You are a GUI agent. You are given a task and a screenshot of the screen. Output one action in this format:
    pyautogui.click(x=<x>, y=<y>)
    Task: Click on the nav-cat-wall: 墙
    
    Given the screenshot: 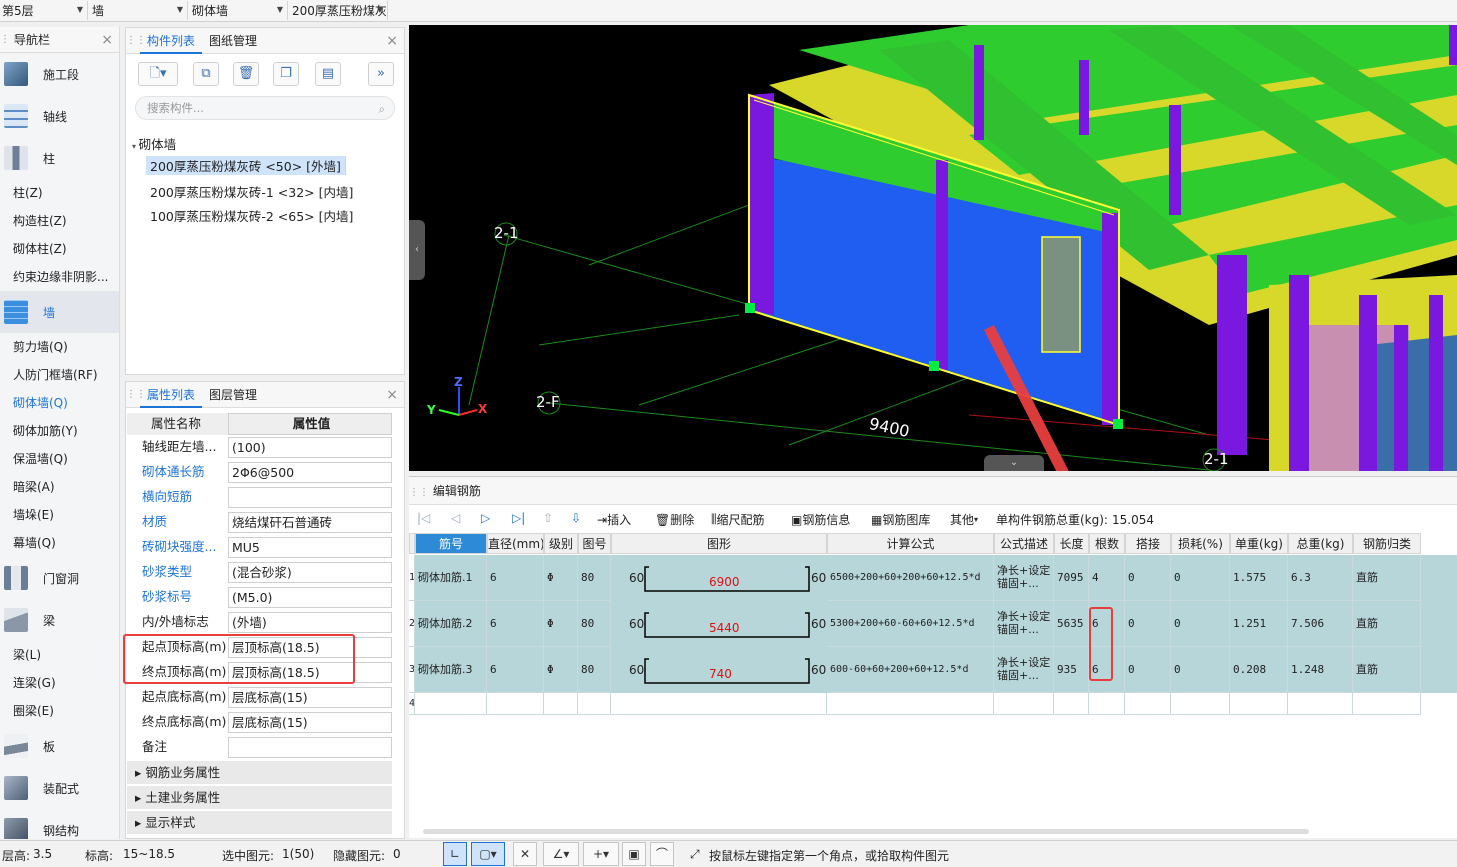 What is the action you would take?
    pyautogui.click(x=59, y=312)
    